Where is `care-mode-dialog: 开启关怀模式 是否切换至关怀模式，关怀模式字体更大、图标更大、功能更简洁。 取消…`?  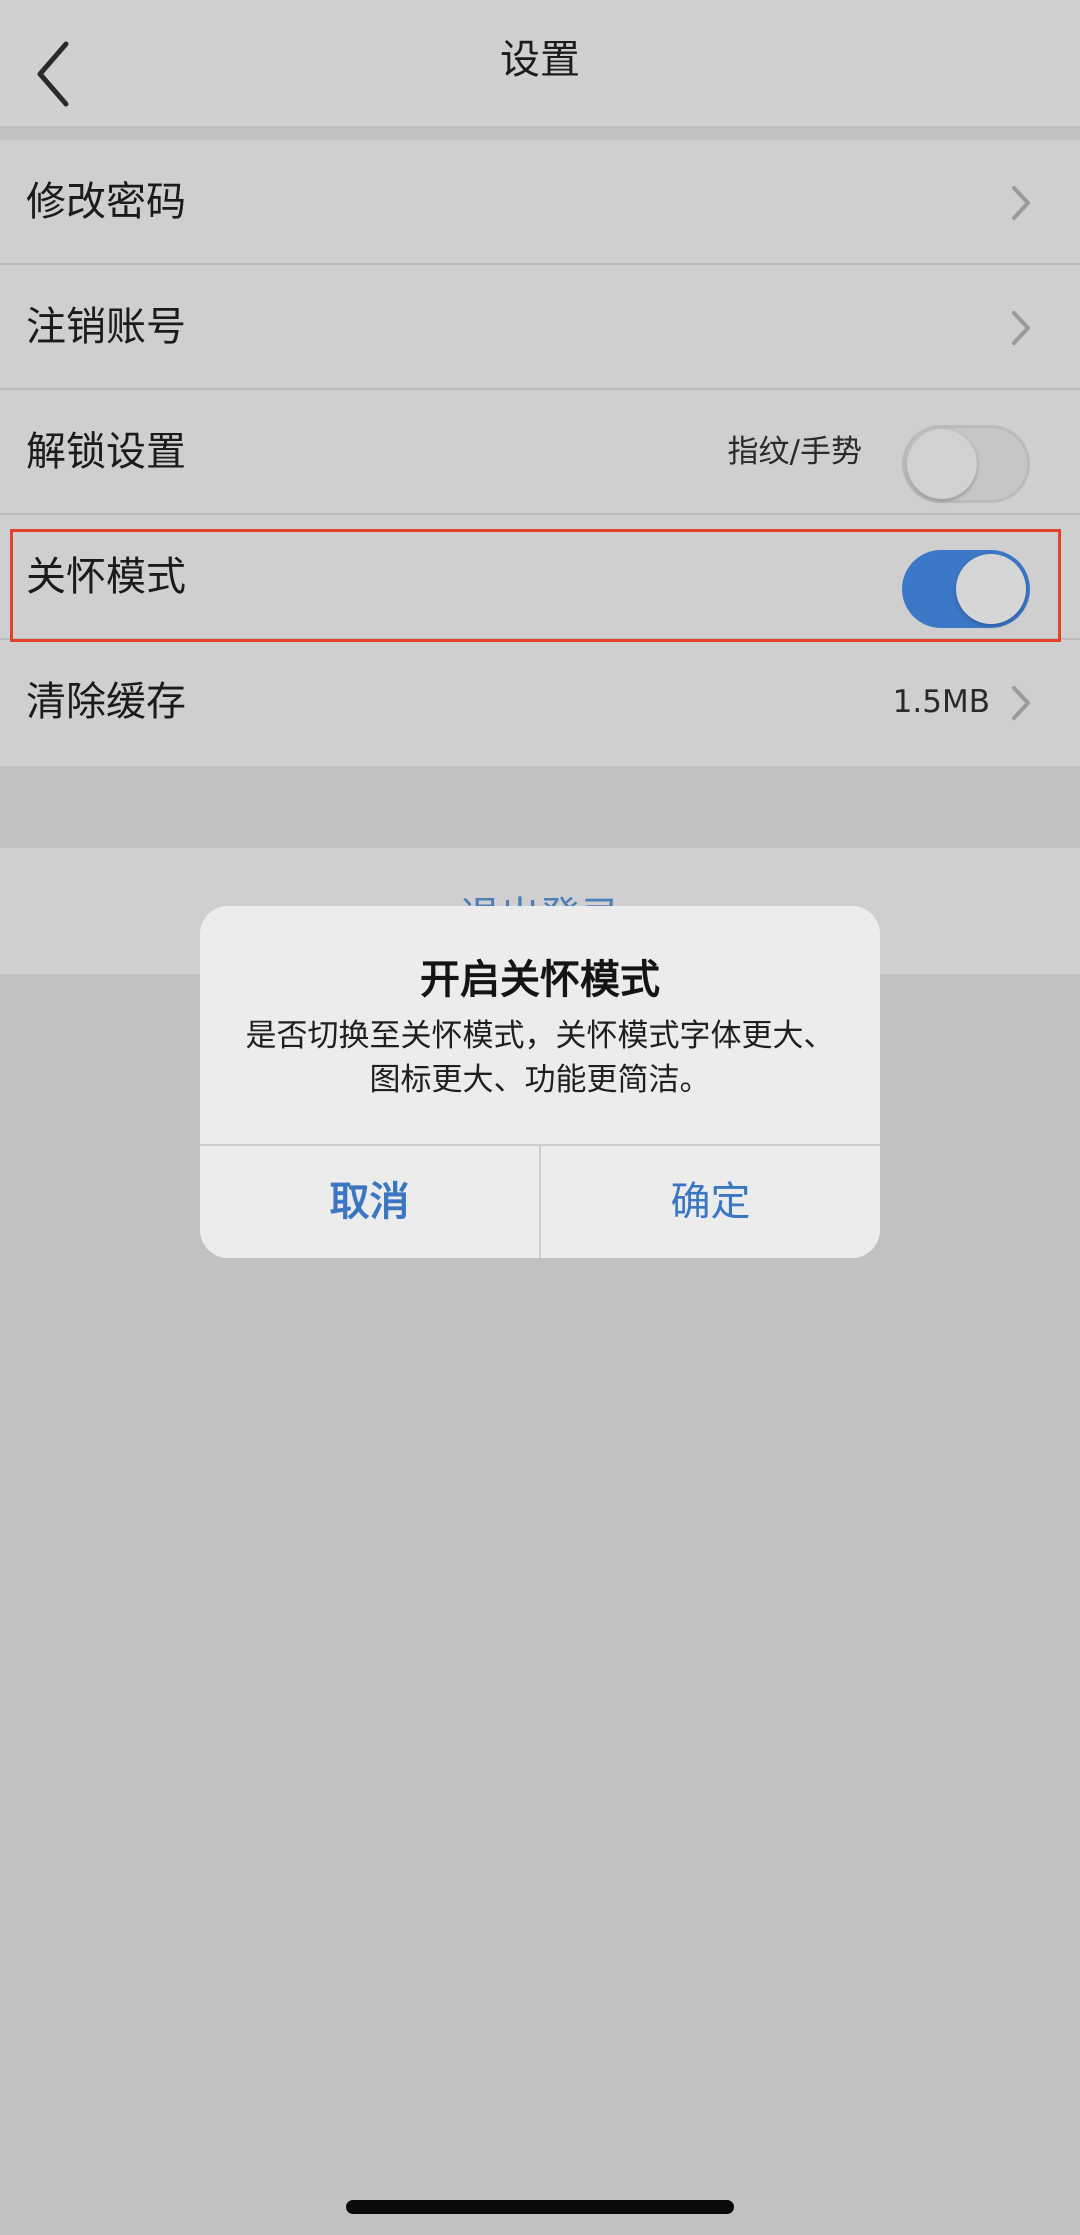 care-mode-dialog: 开启关怀模式 是否切换至关怀模式，关怀模式字体更大、图标更大、功能更简洁。 取消… is located at coordinates (540, 1082).